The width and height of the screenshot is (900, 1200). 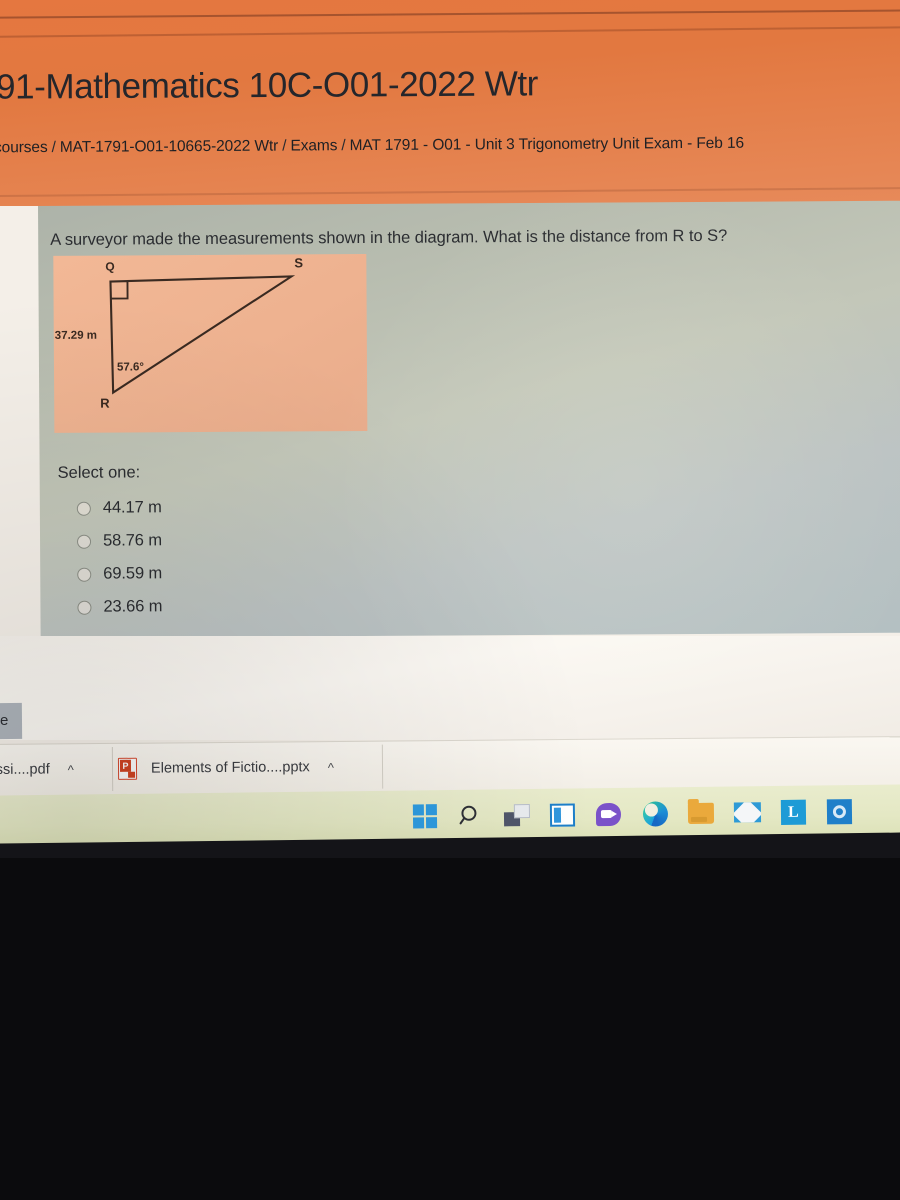 I want to click on download-filename-pptx: Elements of Fictio....pptx, so click(x=230, y=768).